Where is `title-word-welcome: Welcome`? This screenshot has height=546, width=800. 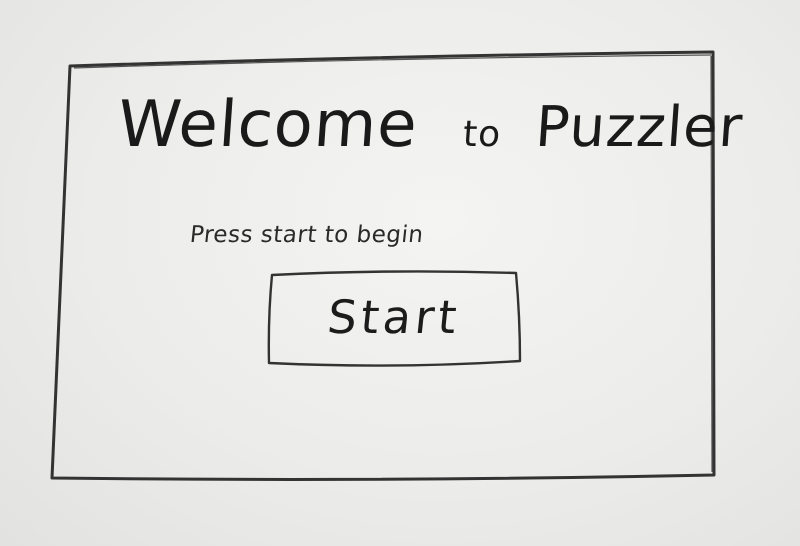
title-word-welcome: Welcome is located at coordinates (268, 125).